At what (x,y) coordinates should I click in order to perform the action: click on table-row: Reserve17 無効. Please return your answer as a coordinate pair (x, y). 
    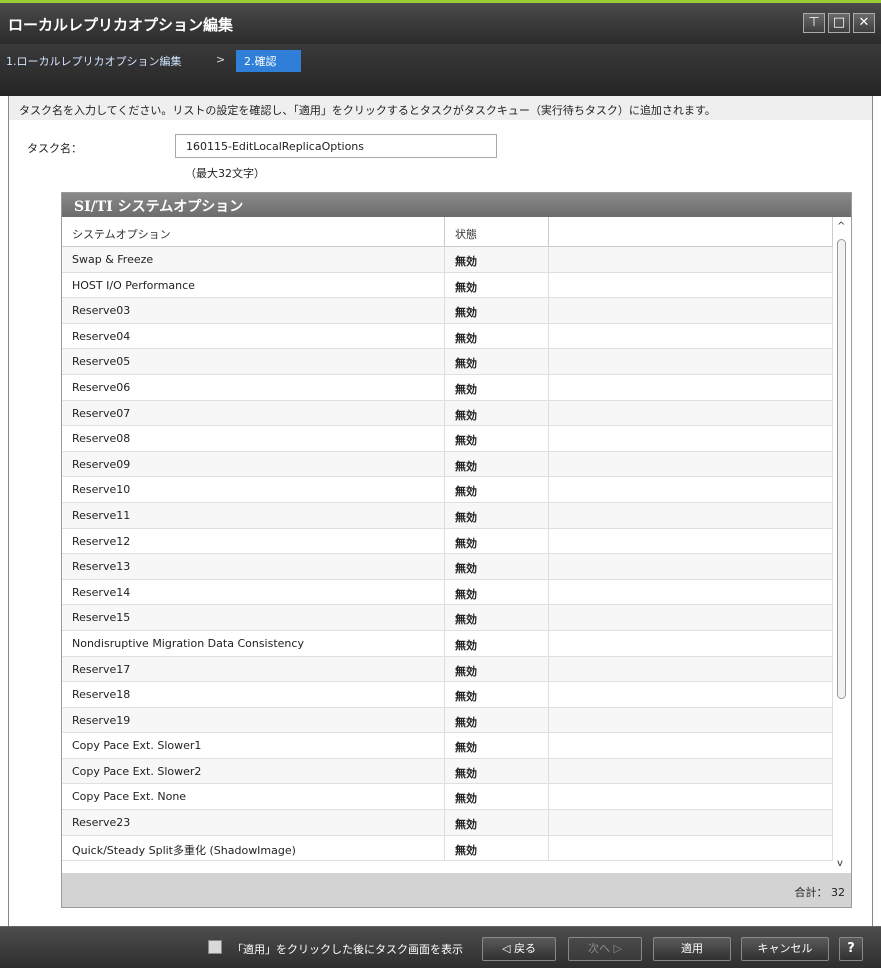
    Looking at the image, I should click on (456, 669).